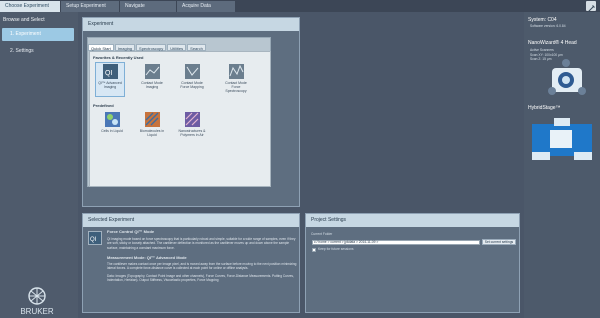 Image resolution: width=600 pixels, height=318 pixels. Describe the element at coordinates (152, 119) in the screenshot. I see `biomolecules-icon` at that location.